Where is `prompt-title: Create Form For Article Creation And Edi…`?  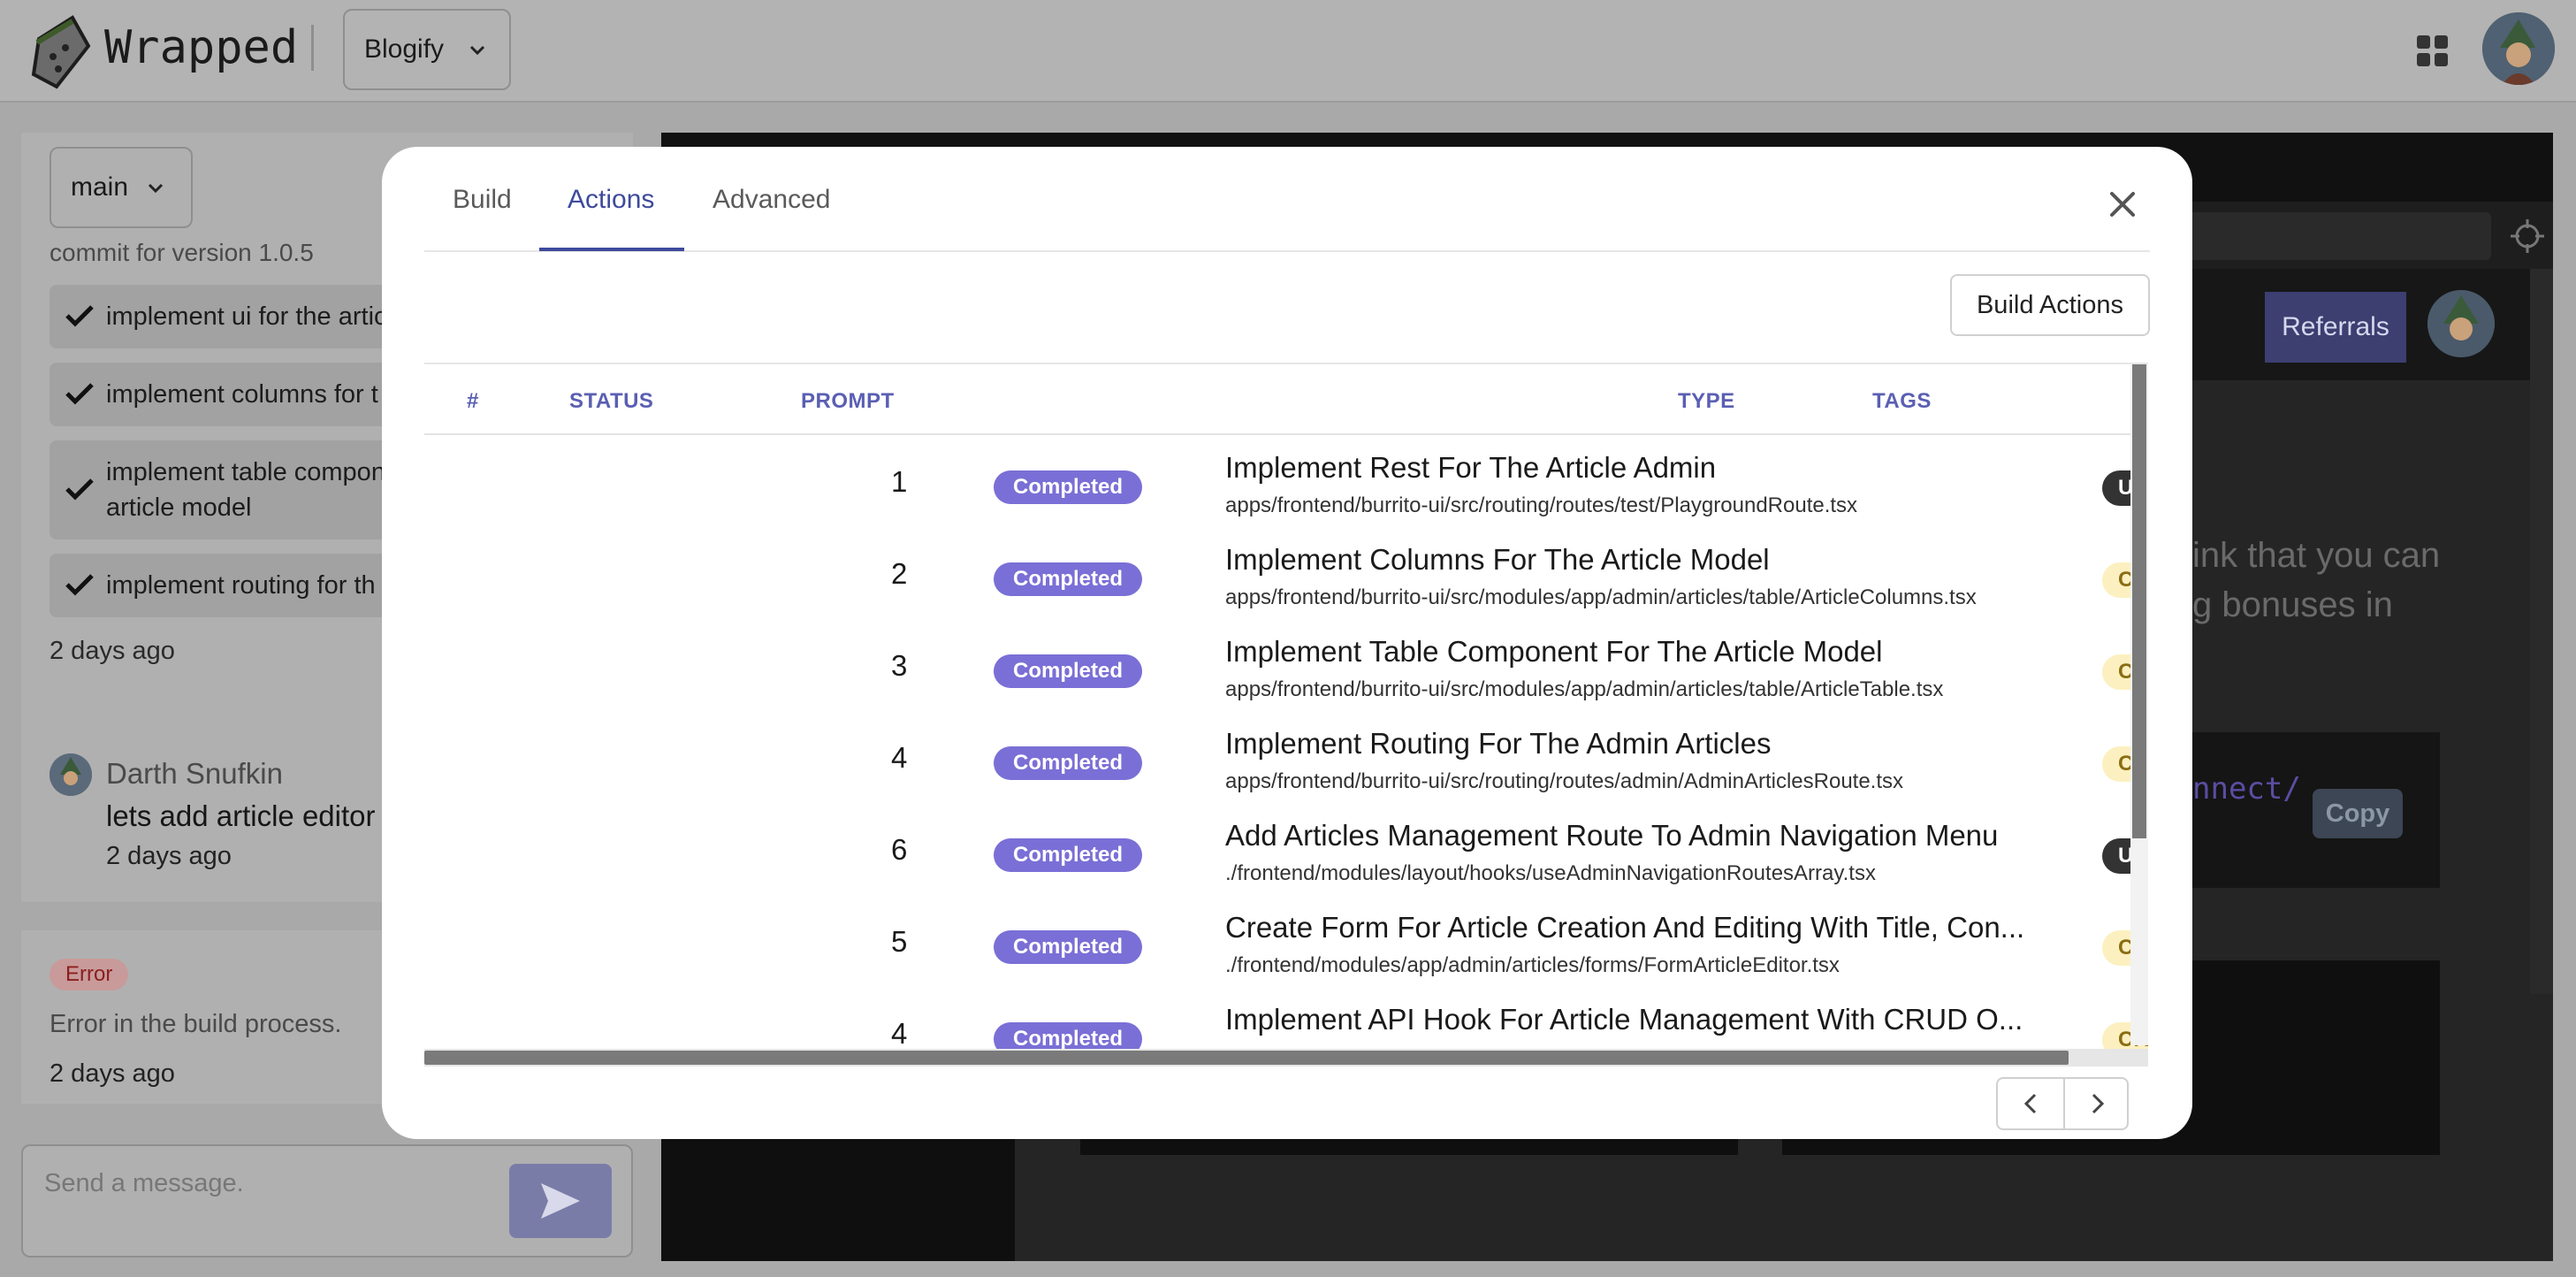
prompt-title: Create Form For Article Creation And Edi… is located at coordinates (1625, 927).